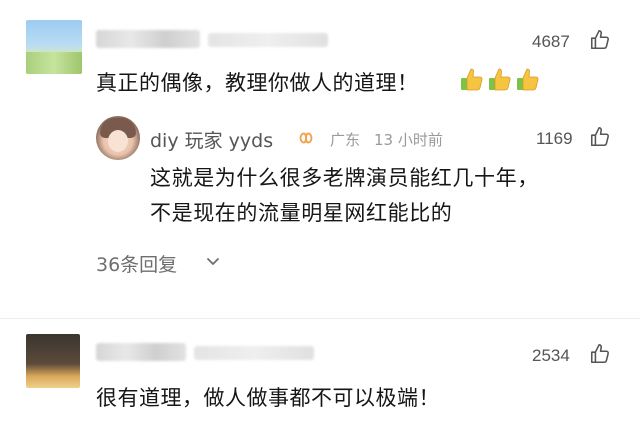 The height and width of the screenshot is (430, 640). Describe the element at coordinates (213, 262) in the screenshot. I see `chevron-down-icon` at that location.